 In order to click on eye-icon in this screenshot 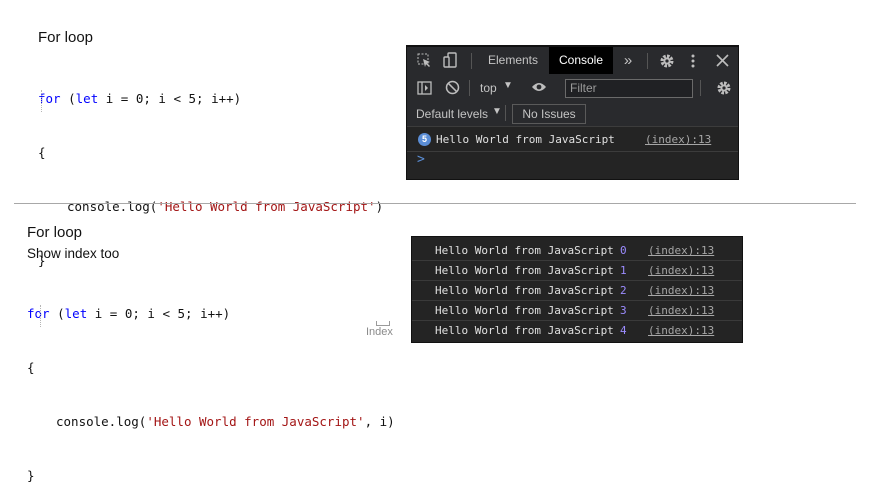, I will do `click(539, 88)`.